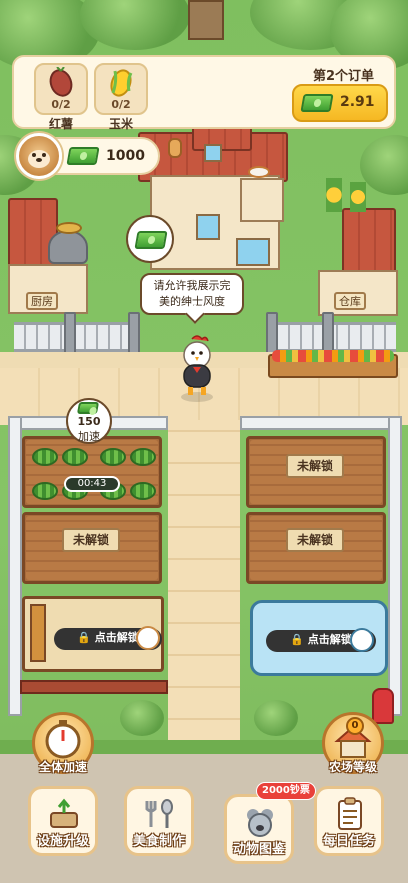 The height and width of the screenshot is (883, 408). I want to click on balcony, so click(262, 200).